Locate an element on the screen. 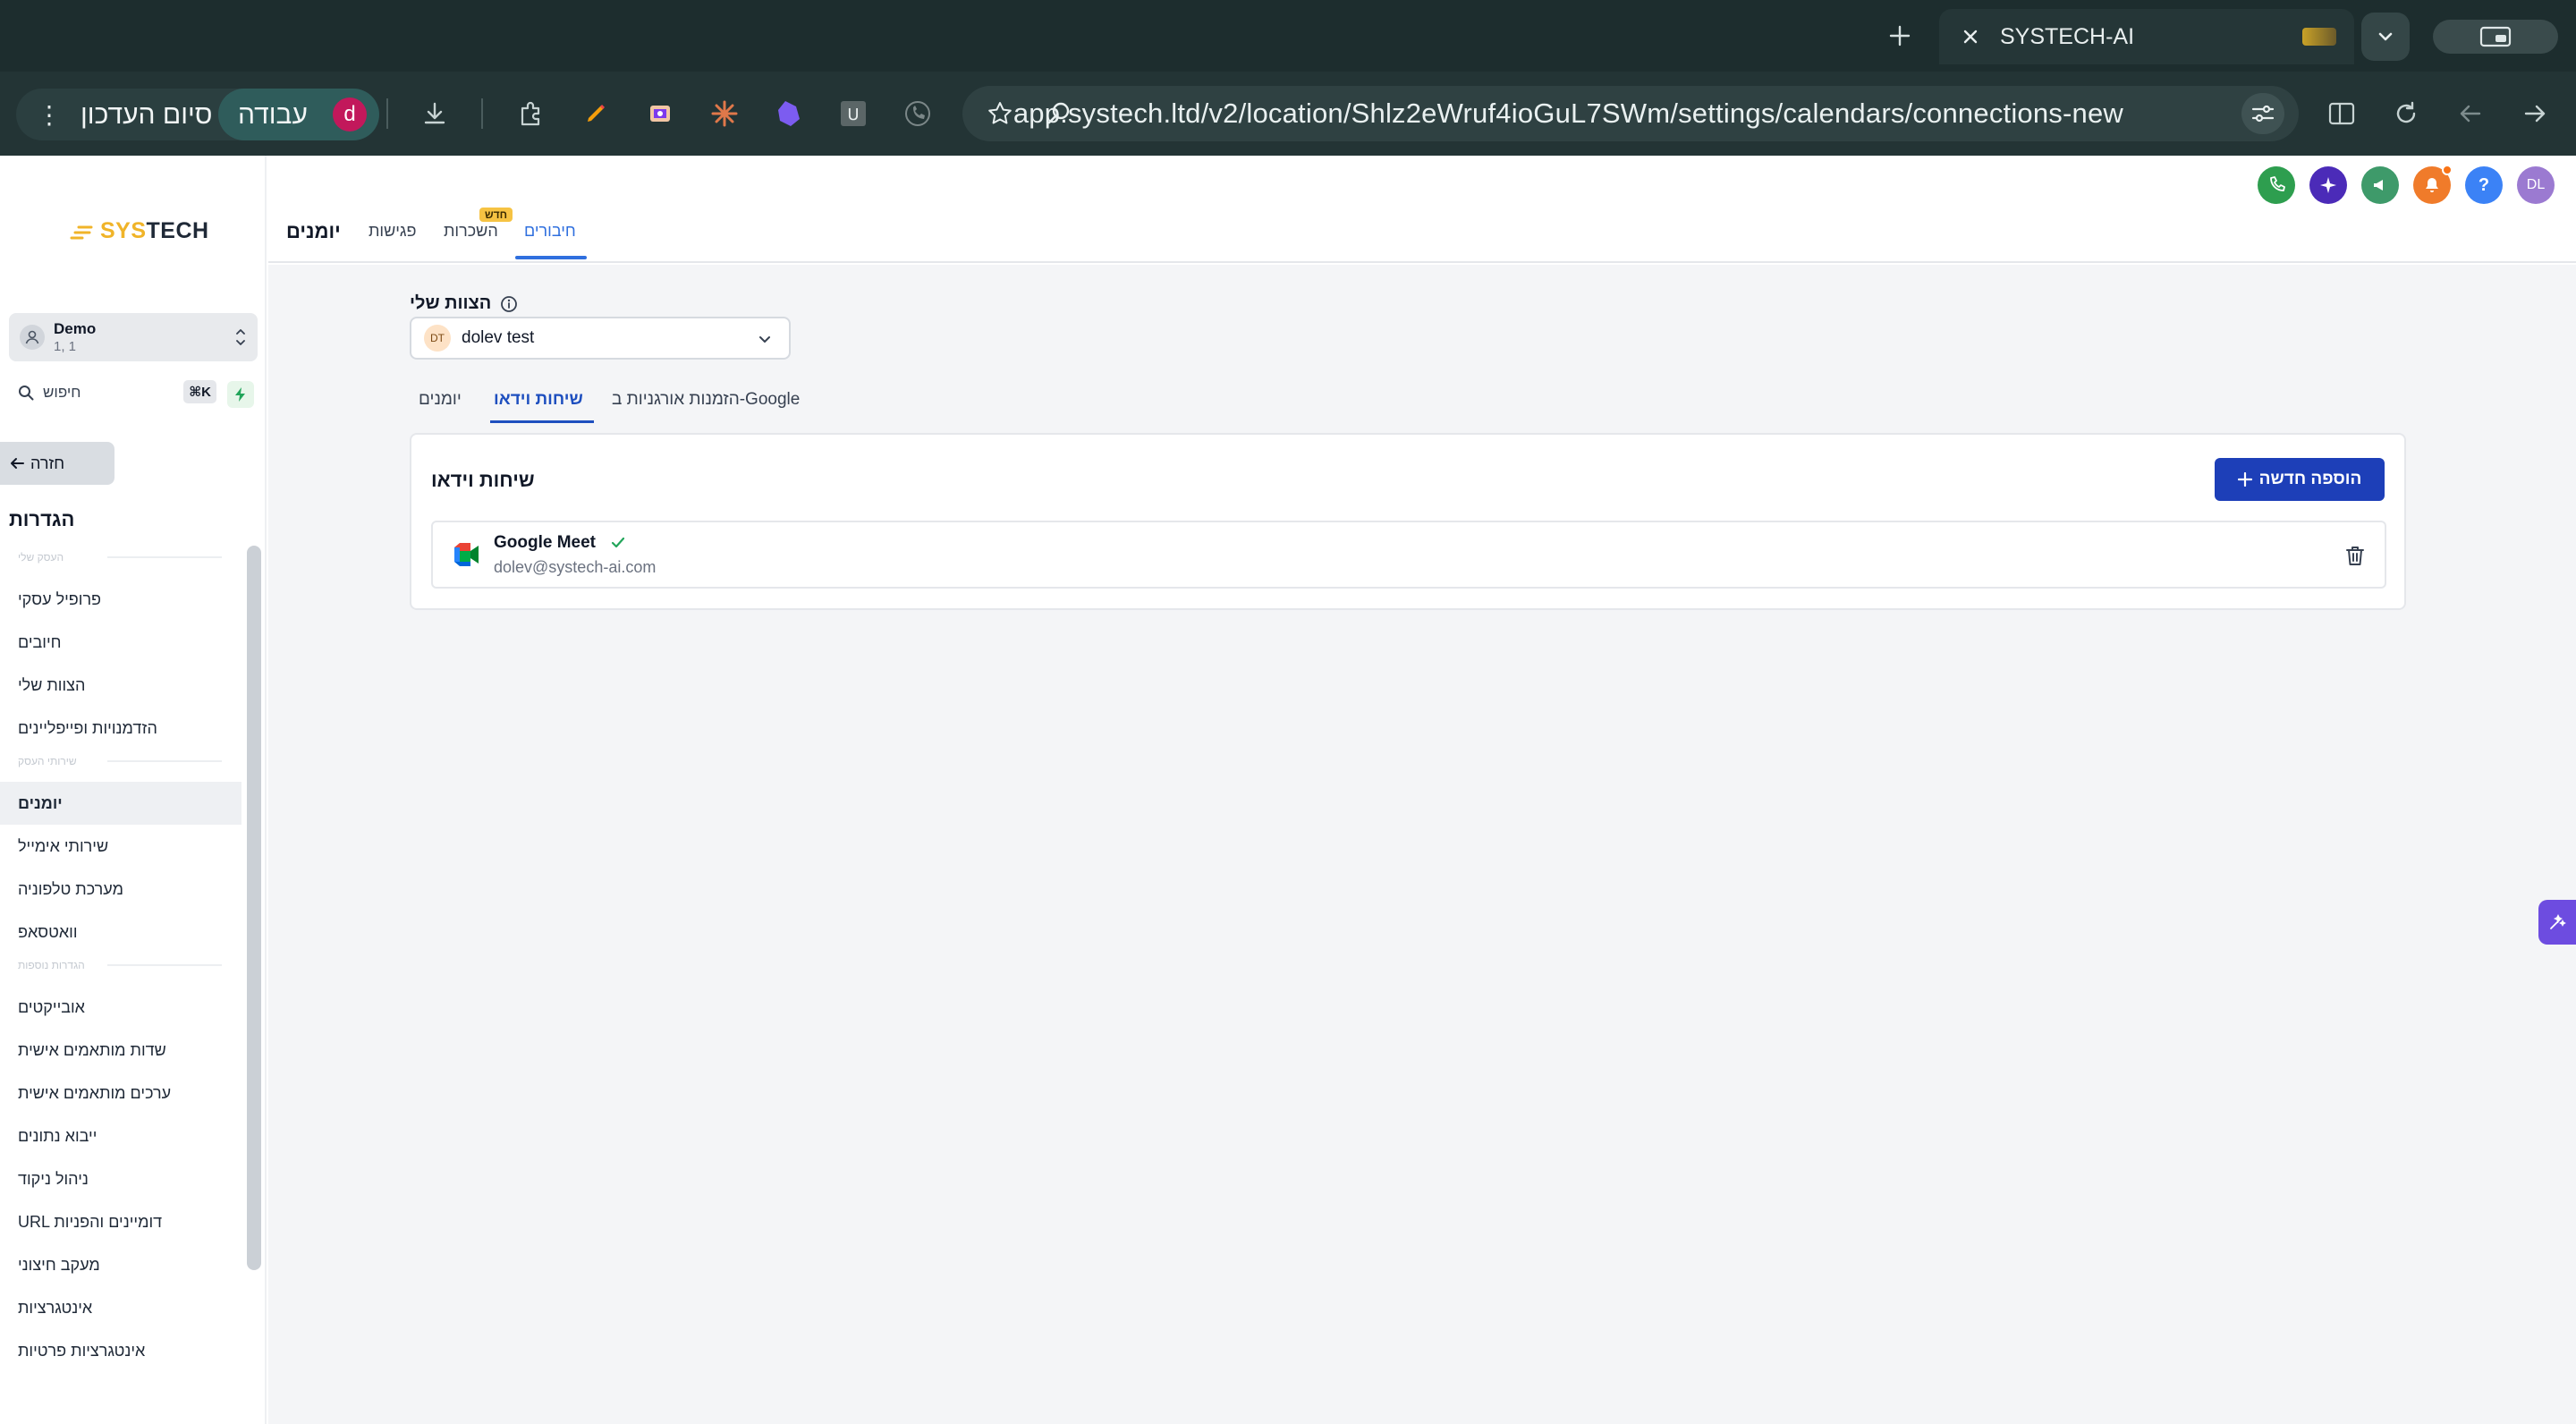 The width and height of the screenshot is (2576, 1424). team-select: DT dolev test is located at coordinates (600, 338).